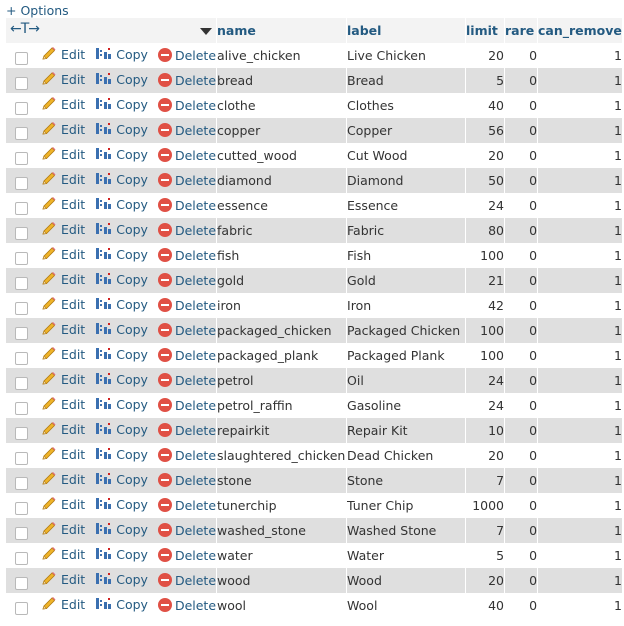 Image resolution: width=624 pixels, height=626 pixels. Describe the element at coordinates (406, 55) in the screenshot. I see `cell-label: Live Chicken` at that location.